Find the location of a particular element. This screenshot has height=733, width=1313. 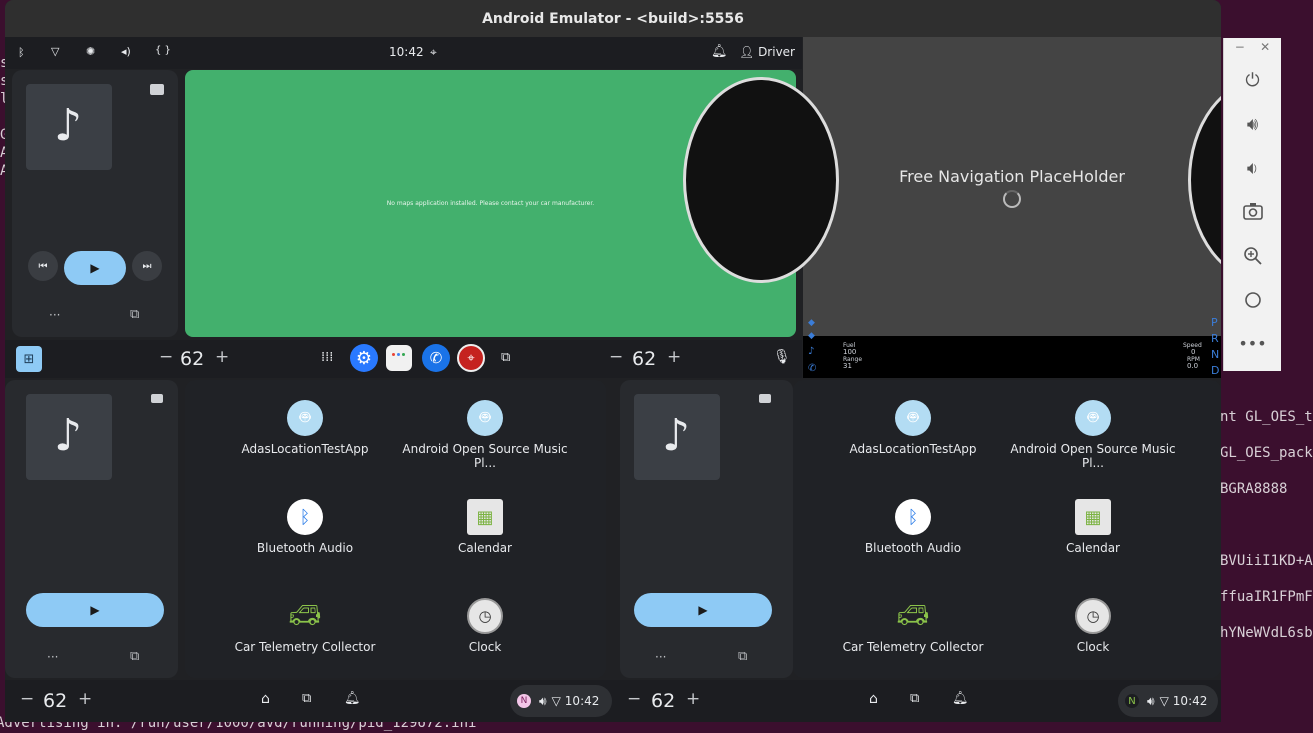

window-controls: − ✕ is located at coordinates (1252, 47).